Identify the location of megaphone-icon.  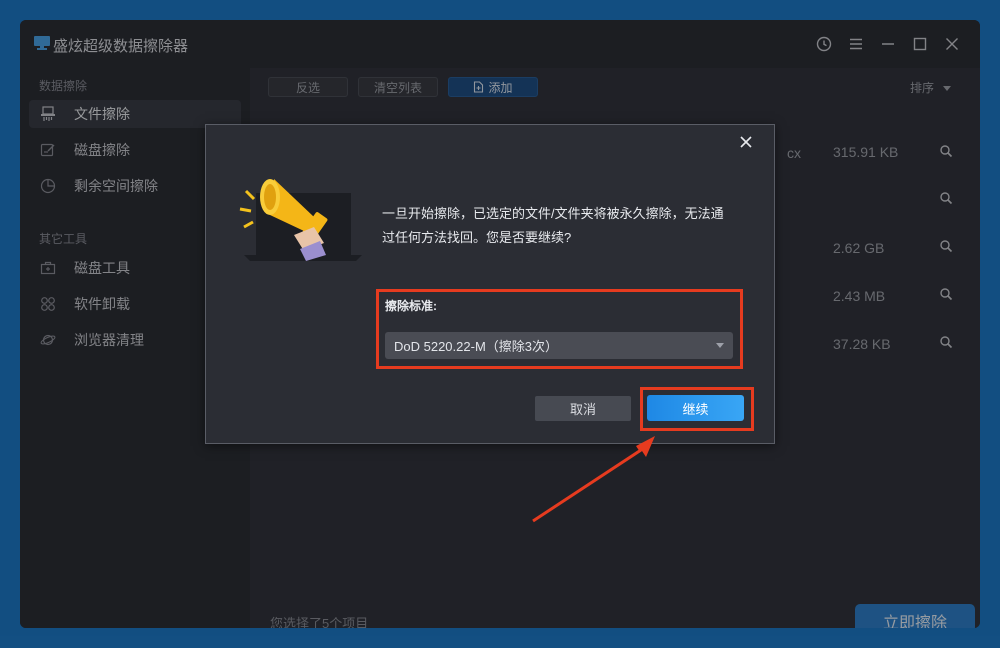
(300, 220).